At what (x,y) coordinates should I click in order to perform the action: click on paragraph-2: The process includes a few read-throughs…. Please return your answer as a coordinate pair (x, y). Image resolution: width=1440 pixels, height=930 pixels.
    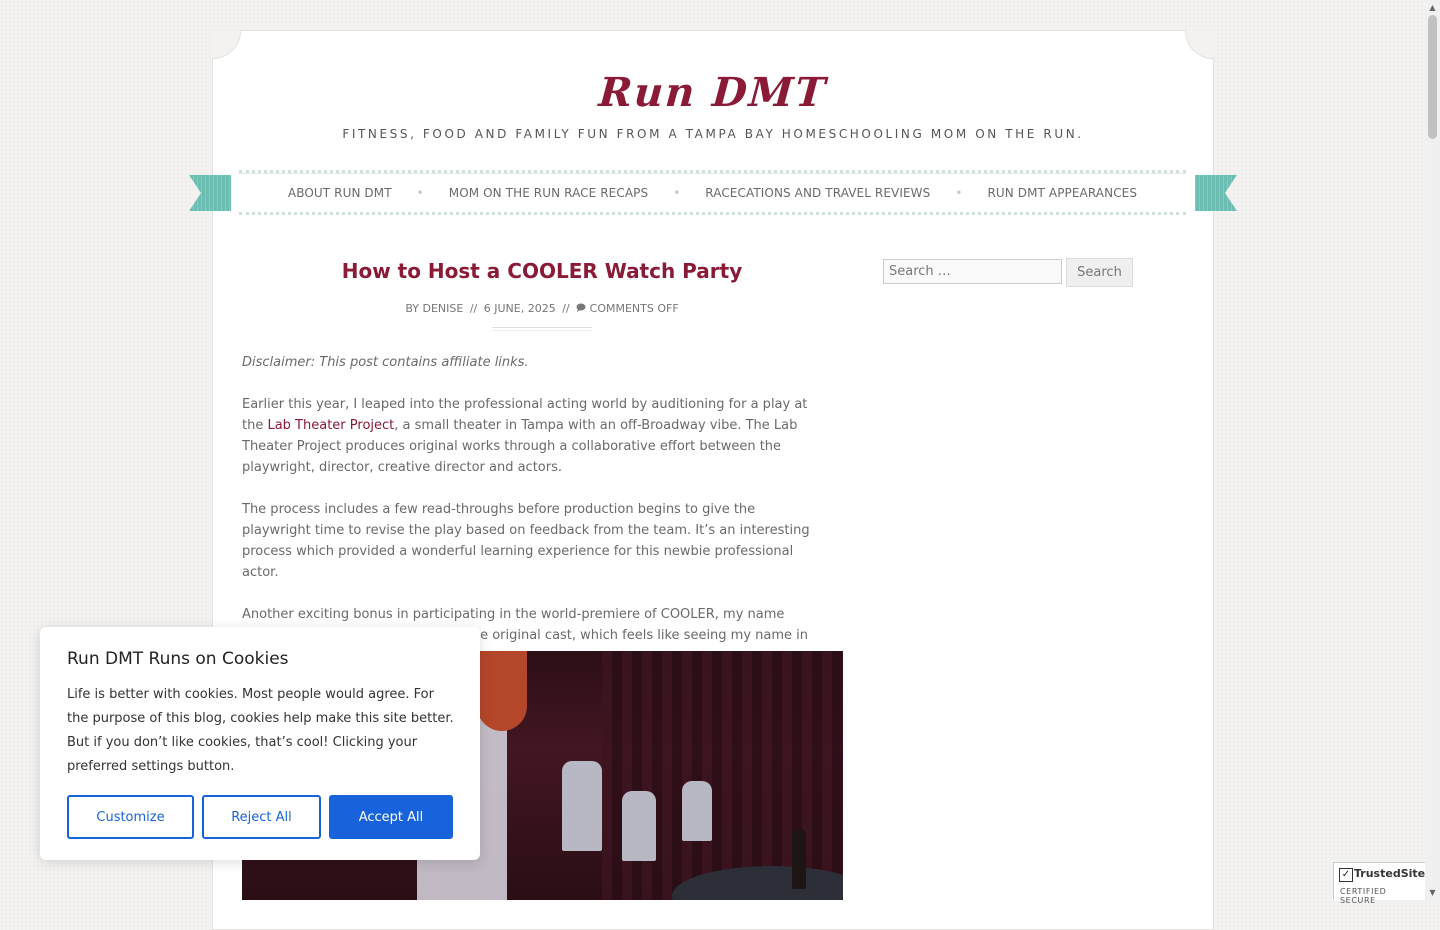
    Looking at the image, I should click on (526, 541).